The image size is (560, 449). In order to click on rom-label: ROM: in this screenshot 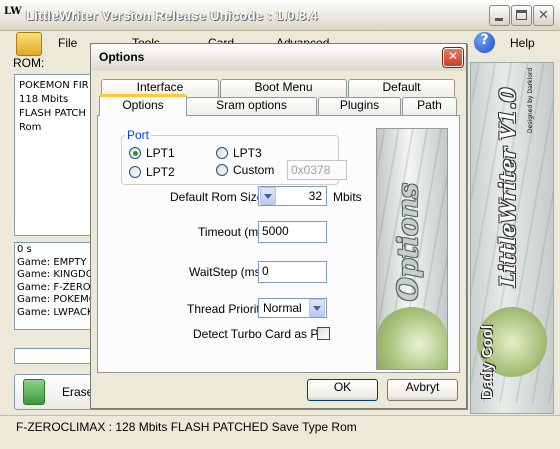, I will do `click(29, 63)`.